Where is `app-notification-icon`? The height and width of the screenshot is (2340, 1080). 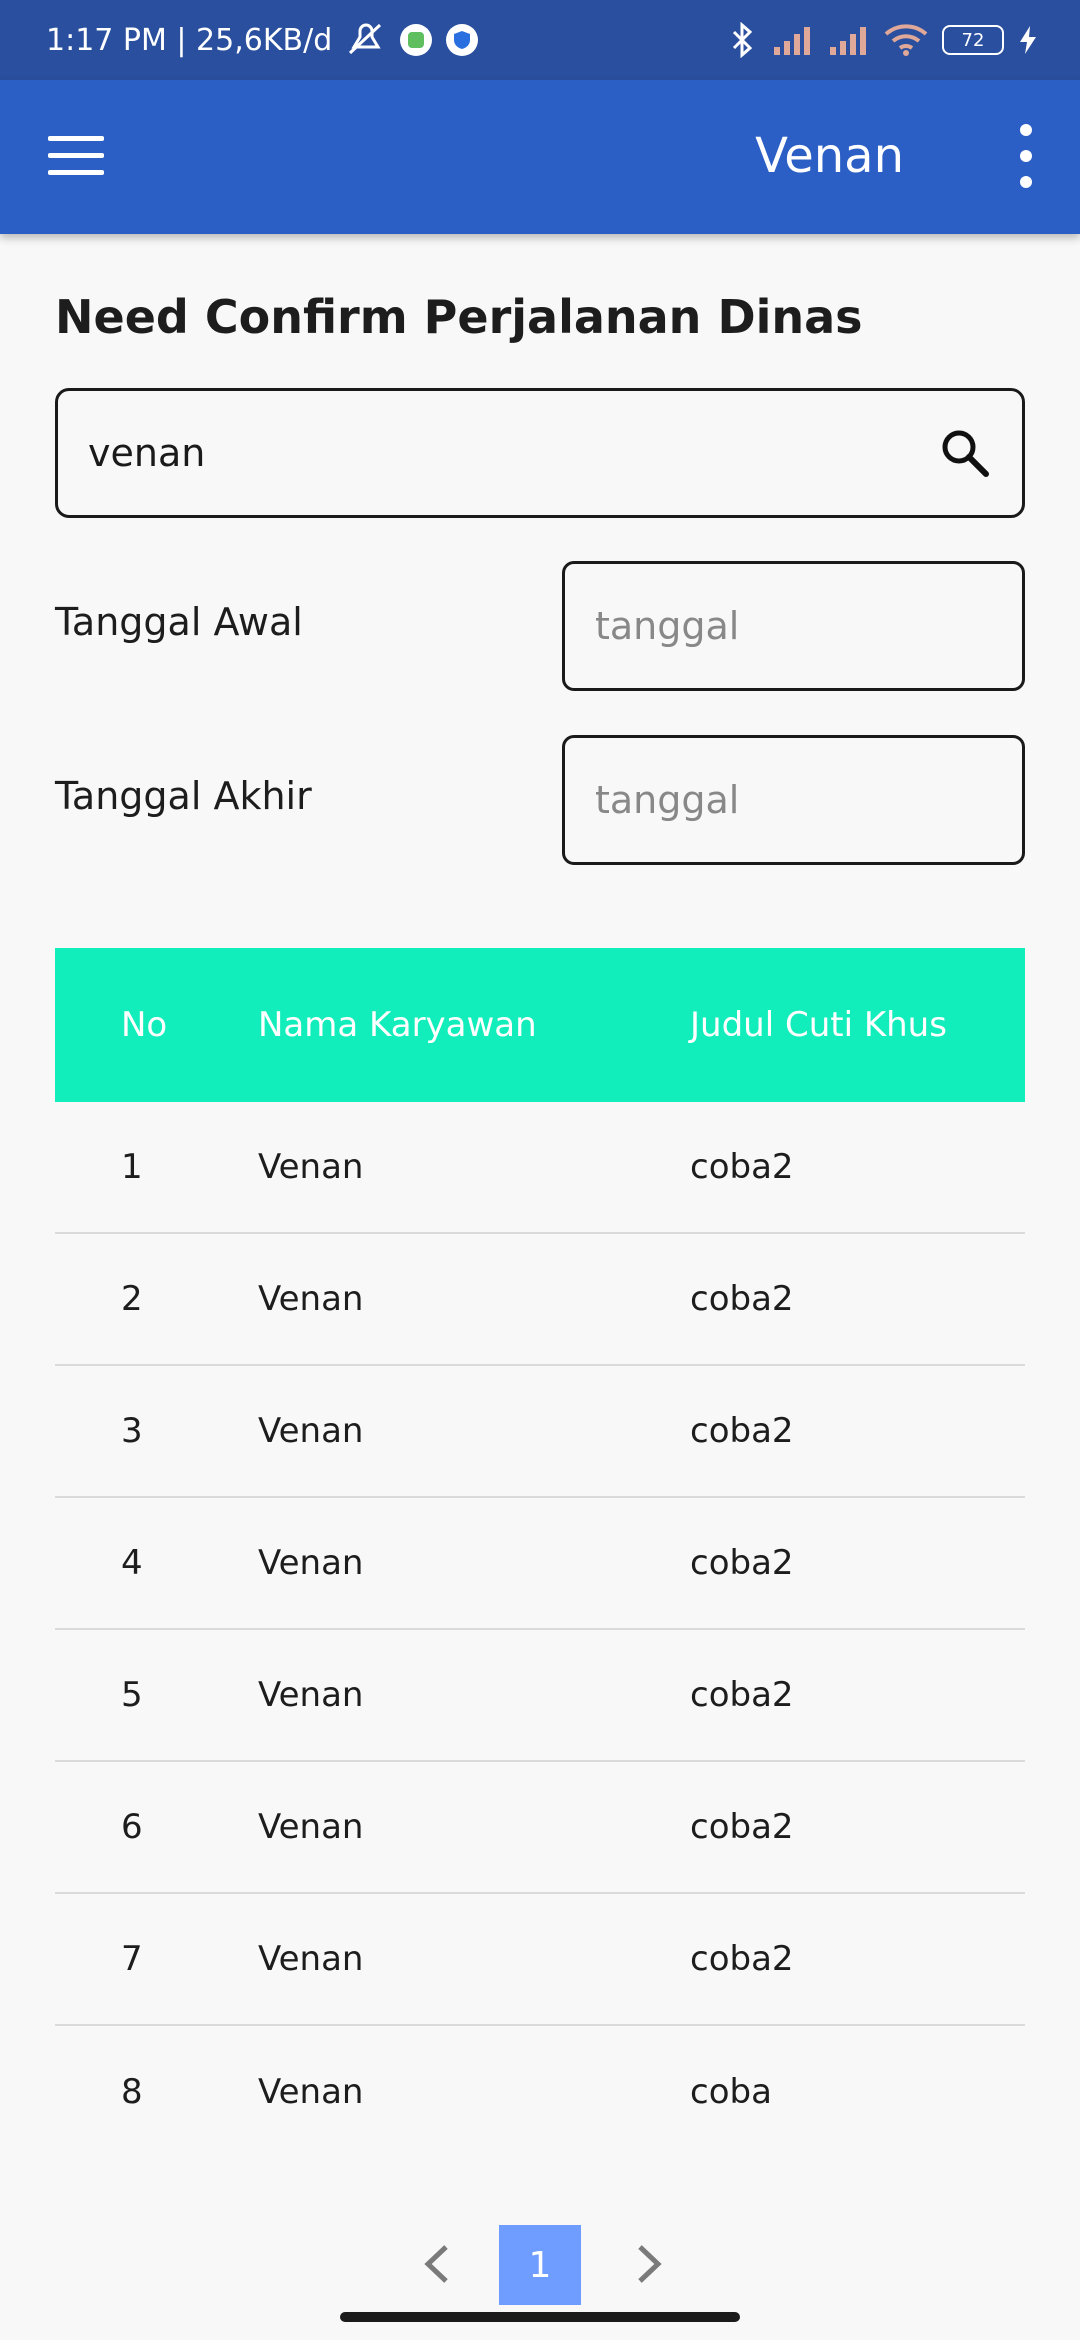 app-notification-icon is located at coordinates (416, 40).